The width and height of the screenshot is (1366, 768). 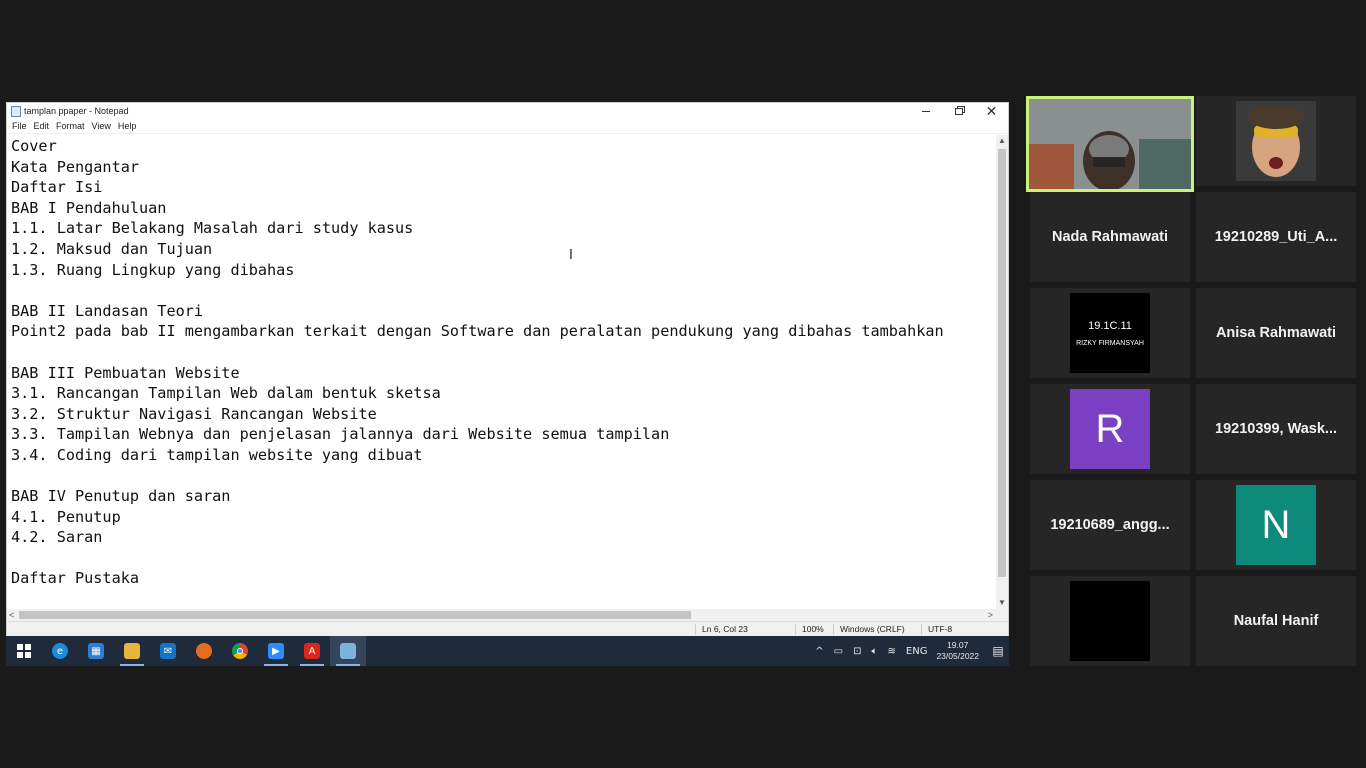 I want to click on scroll-up-icon: ▲, so click(x=1002, y=141).